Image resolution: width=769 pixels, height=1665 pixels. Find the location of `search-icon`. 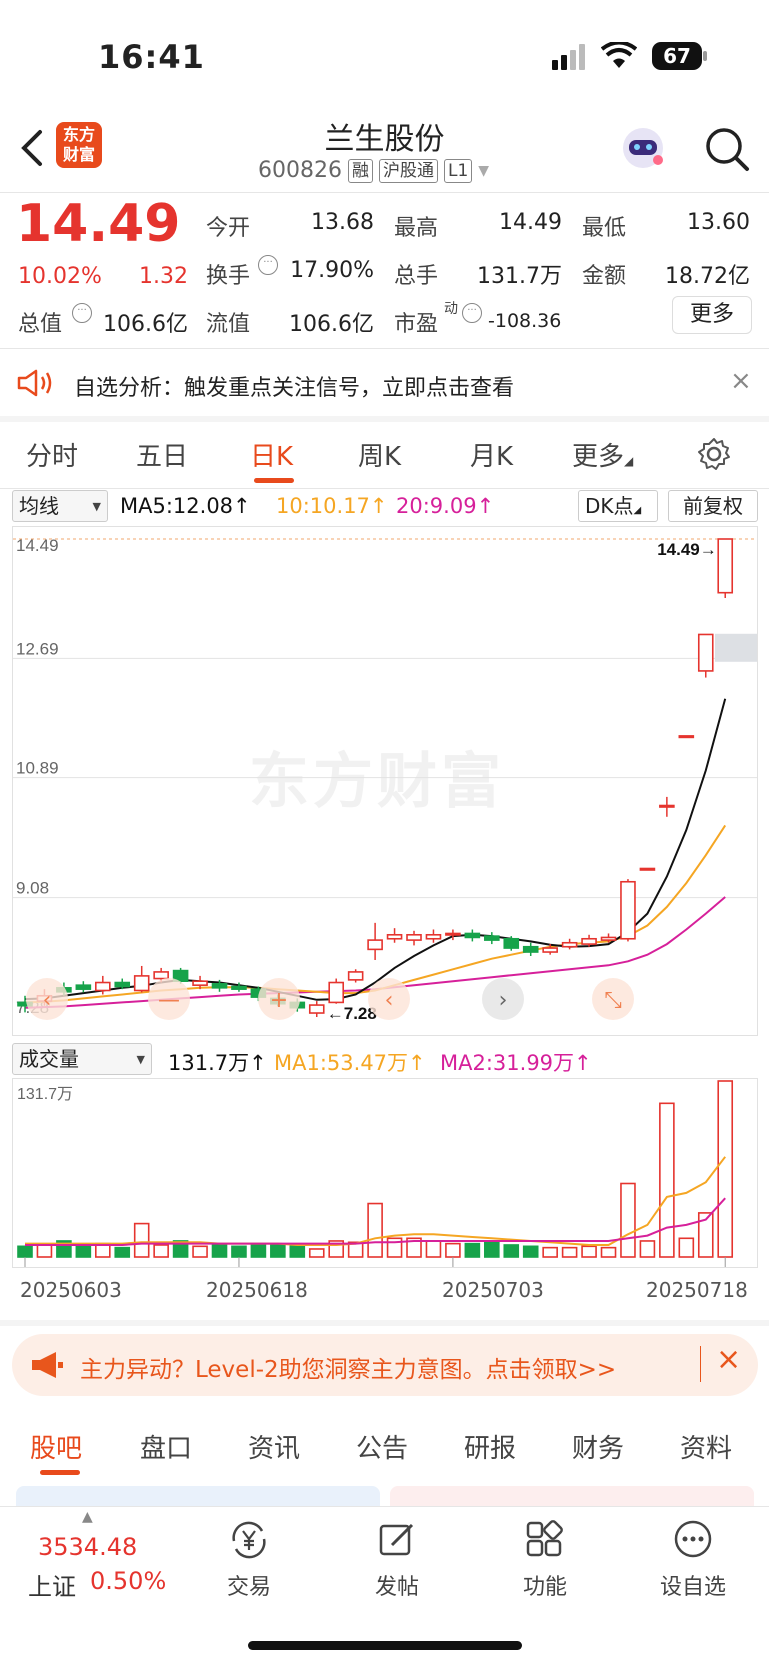

search-icon is located at coordinates (727, 149).